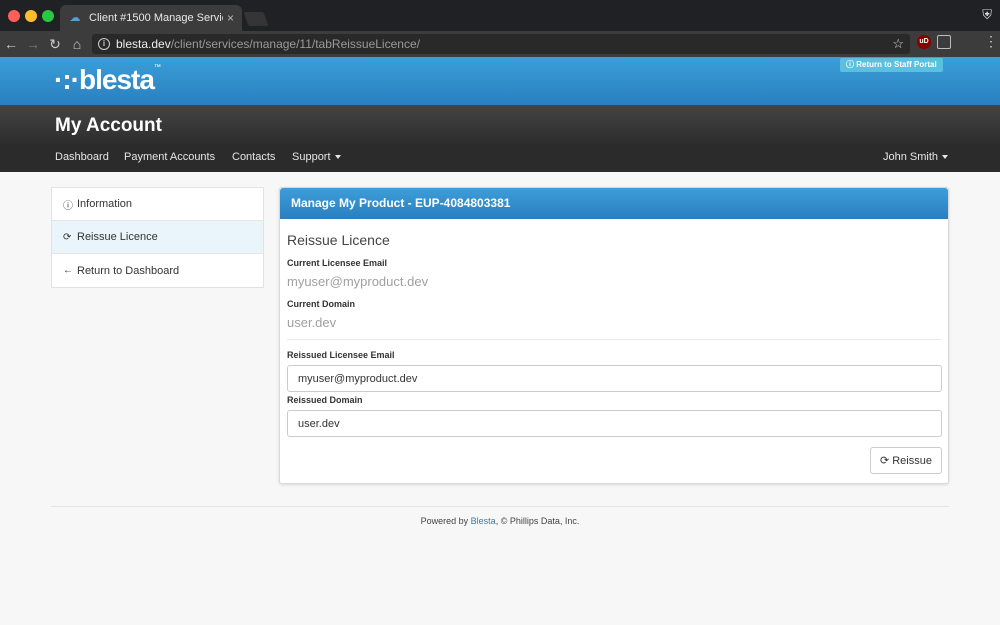  I want to click on logo-smile-icon: ·:·, so click(67, 79).